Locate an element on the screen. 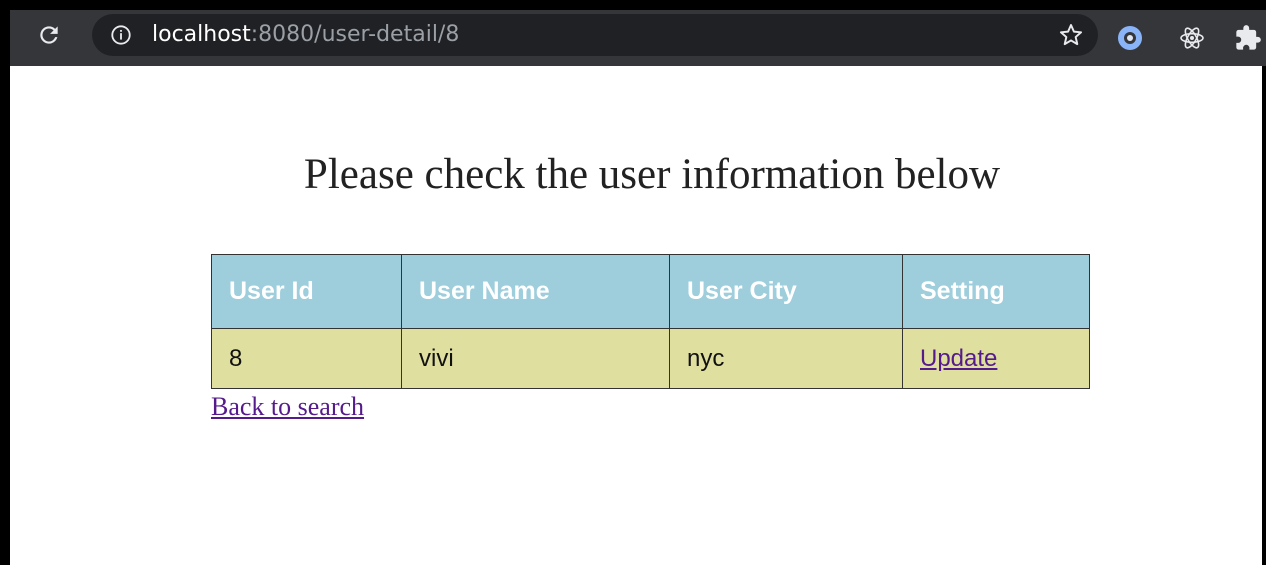  url-host: localhost is located at coordinates (201, 34).